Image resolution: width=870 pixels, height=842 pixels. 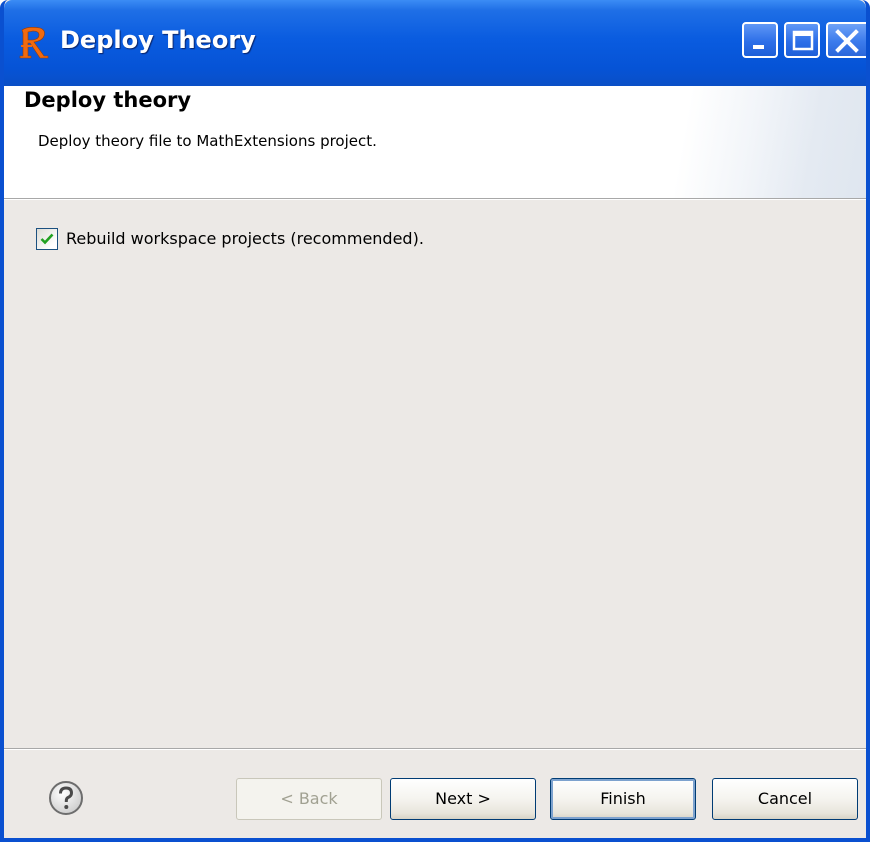 What do you see at coordinates (34, 42) in the screenshot?
I see `app-r-logo-icon` at bounding box center [34, 42].